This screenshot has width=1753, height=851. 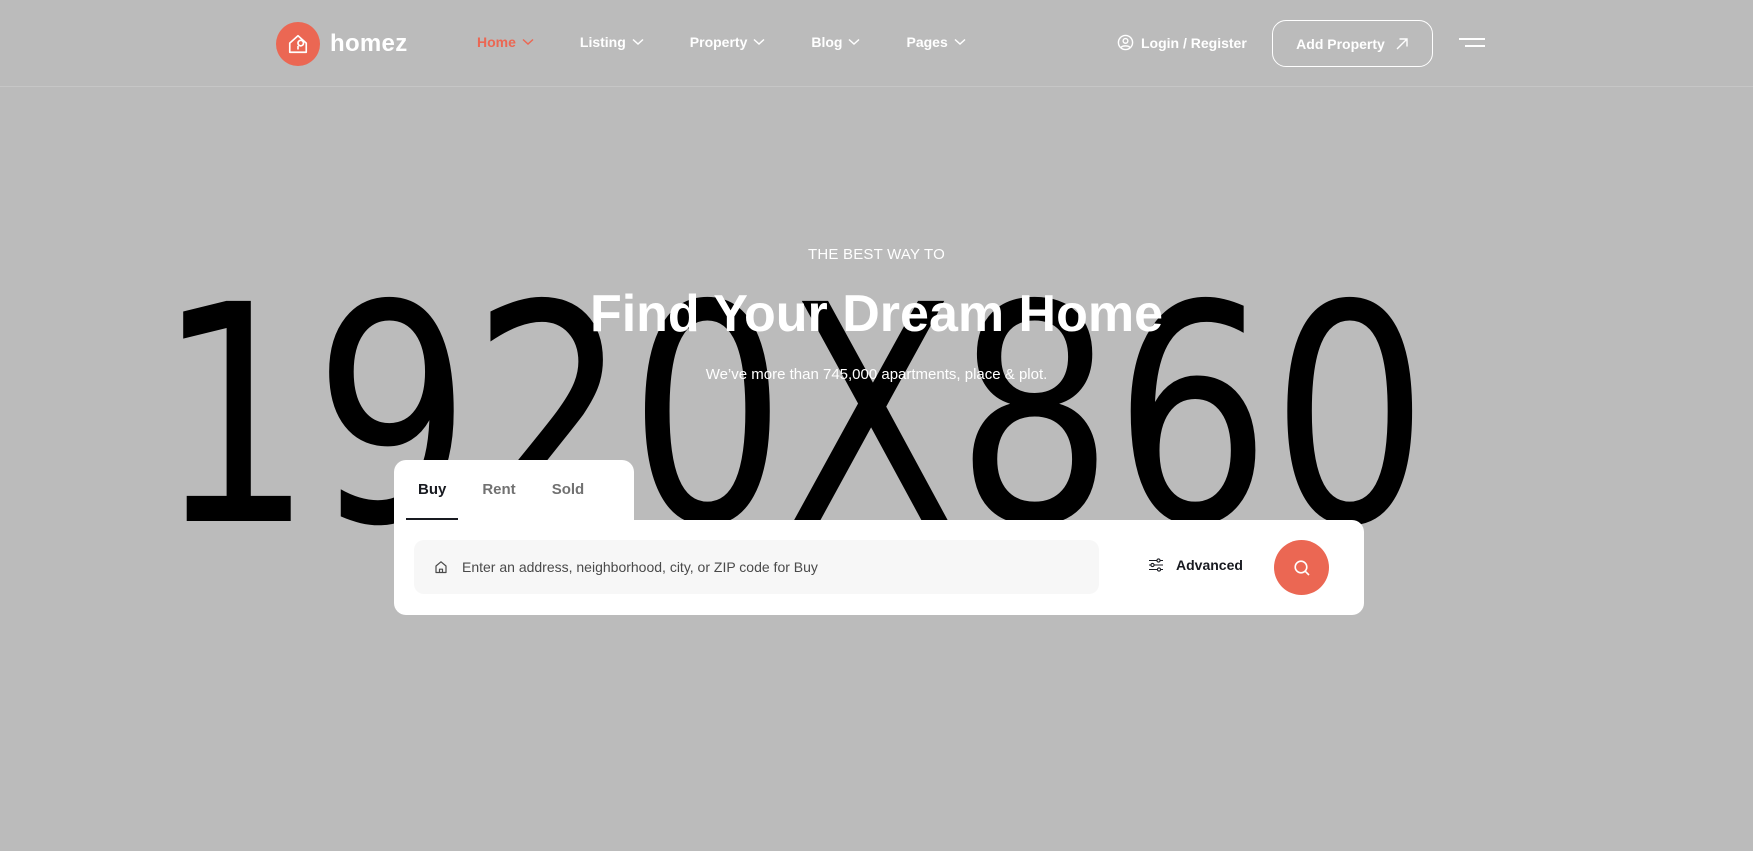 I want to click on home-icon, so click(x=441, y=567).